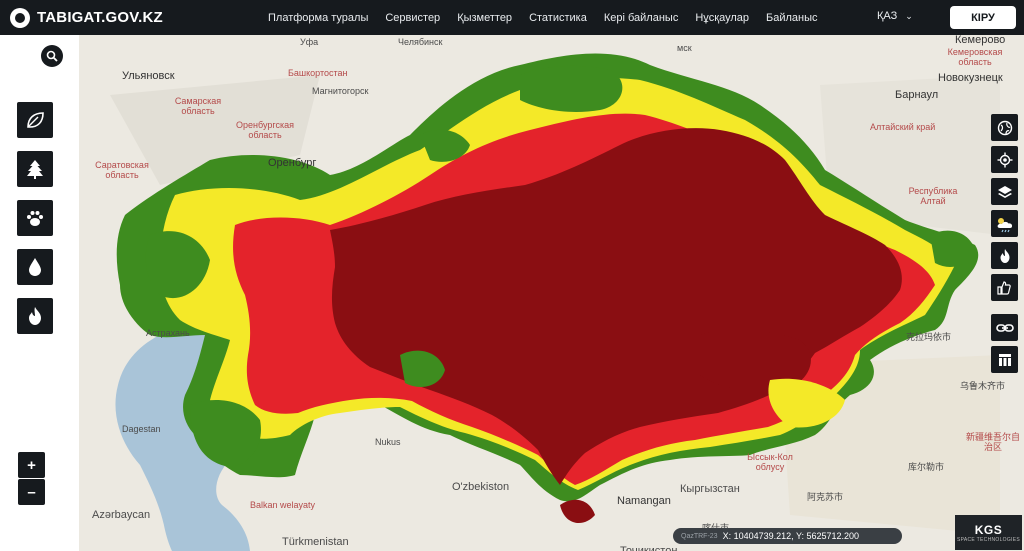 This screenshot has height=551, width=1024. I want to click on globe-icon, so click(1004, 127).